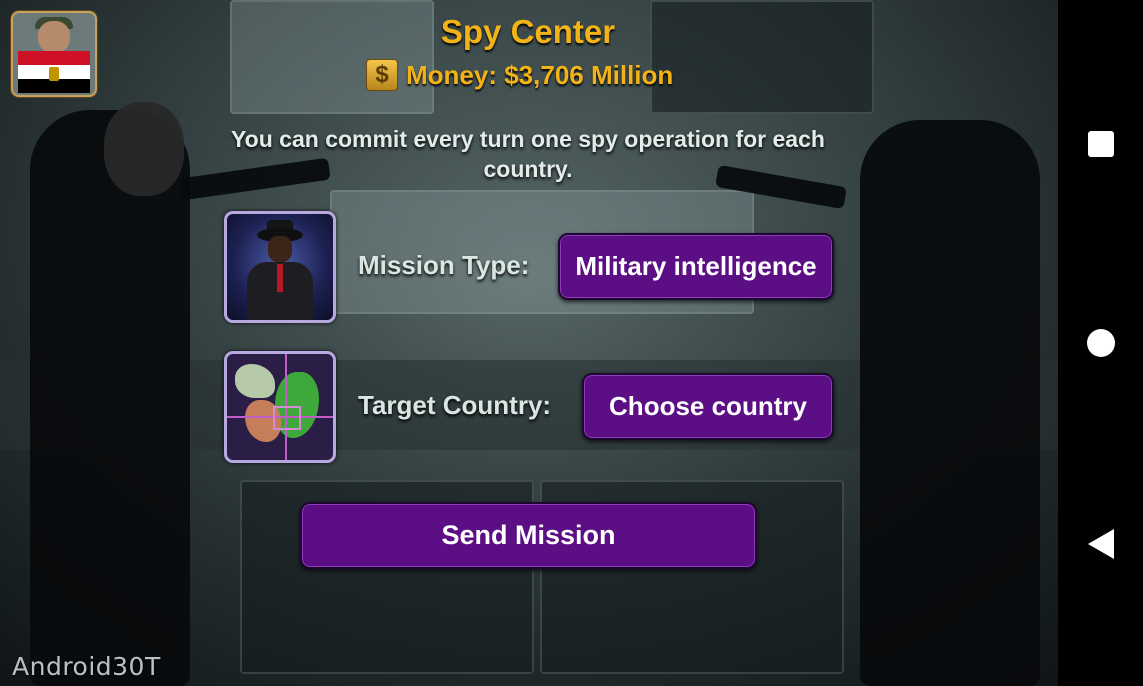 The height and width of the screenshot is (686, 1143). I want to click on mission-type-label: Mission Type:, so click(444, 265).